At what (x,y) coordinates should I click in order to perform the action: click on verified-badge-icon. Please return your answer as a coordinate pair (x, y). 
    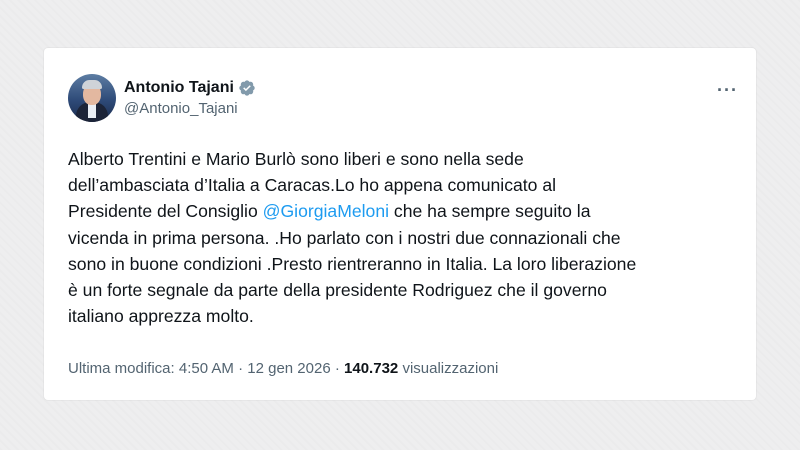
    Looking at the image, I should click on (247, 88).